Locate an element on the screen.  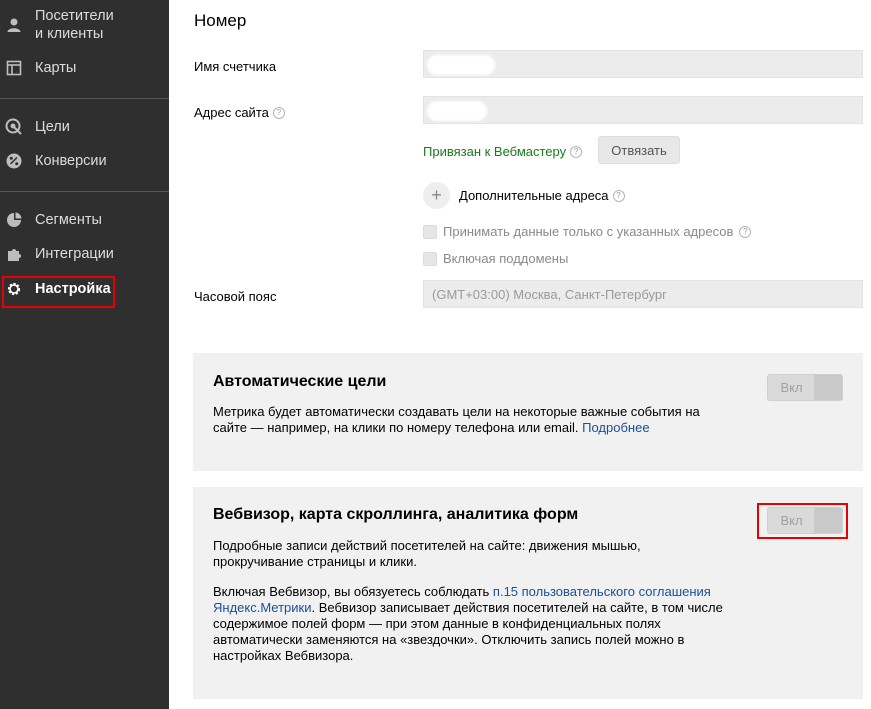
target-icon is located at coordinates (14, 127).